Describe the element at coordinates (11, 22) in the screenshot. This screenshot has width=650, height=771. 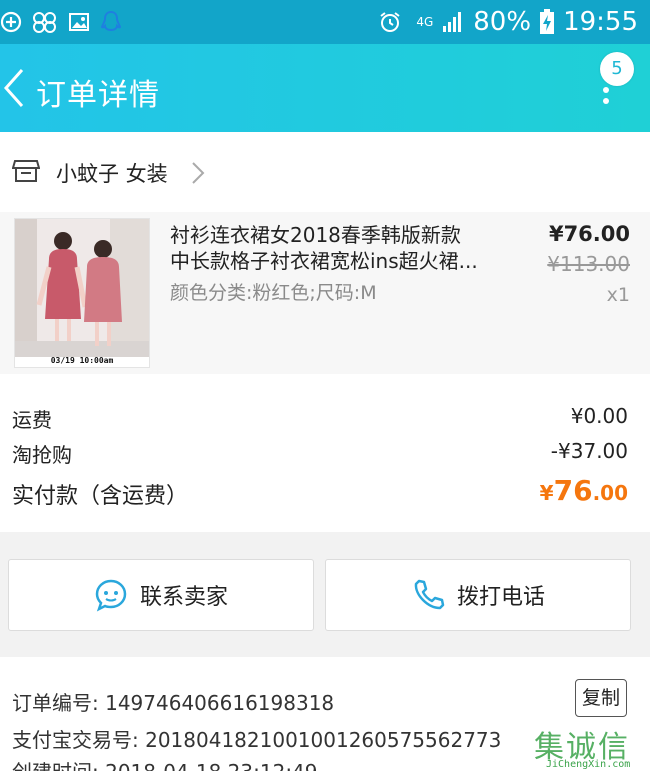
I see `add-circle-icon` at that location.